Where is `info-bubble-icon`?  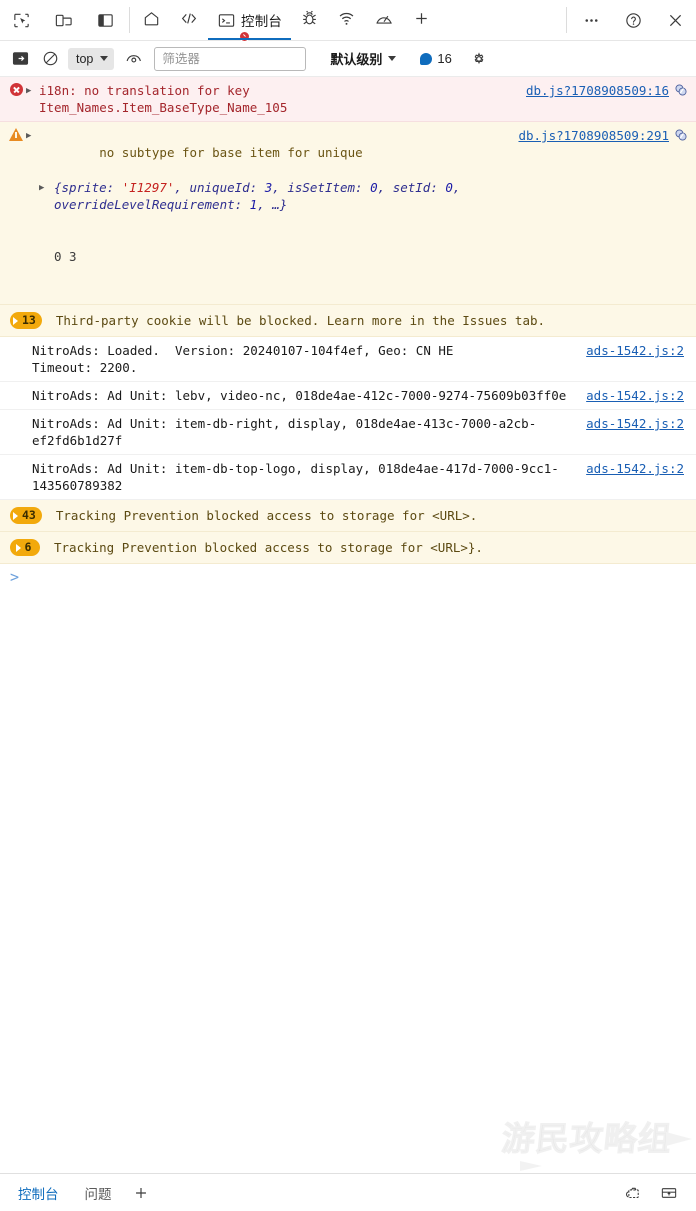 info-bubble-icon is located at coordinates (426, 58).